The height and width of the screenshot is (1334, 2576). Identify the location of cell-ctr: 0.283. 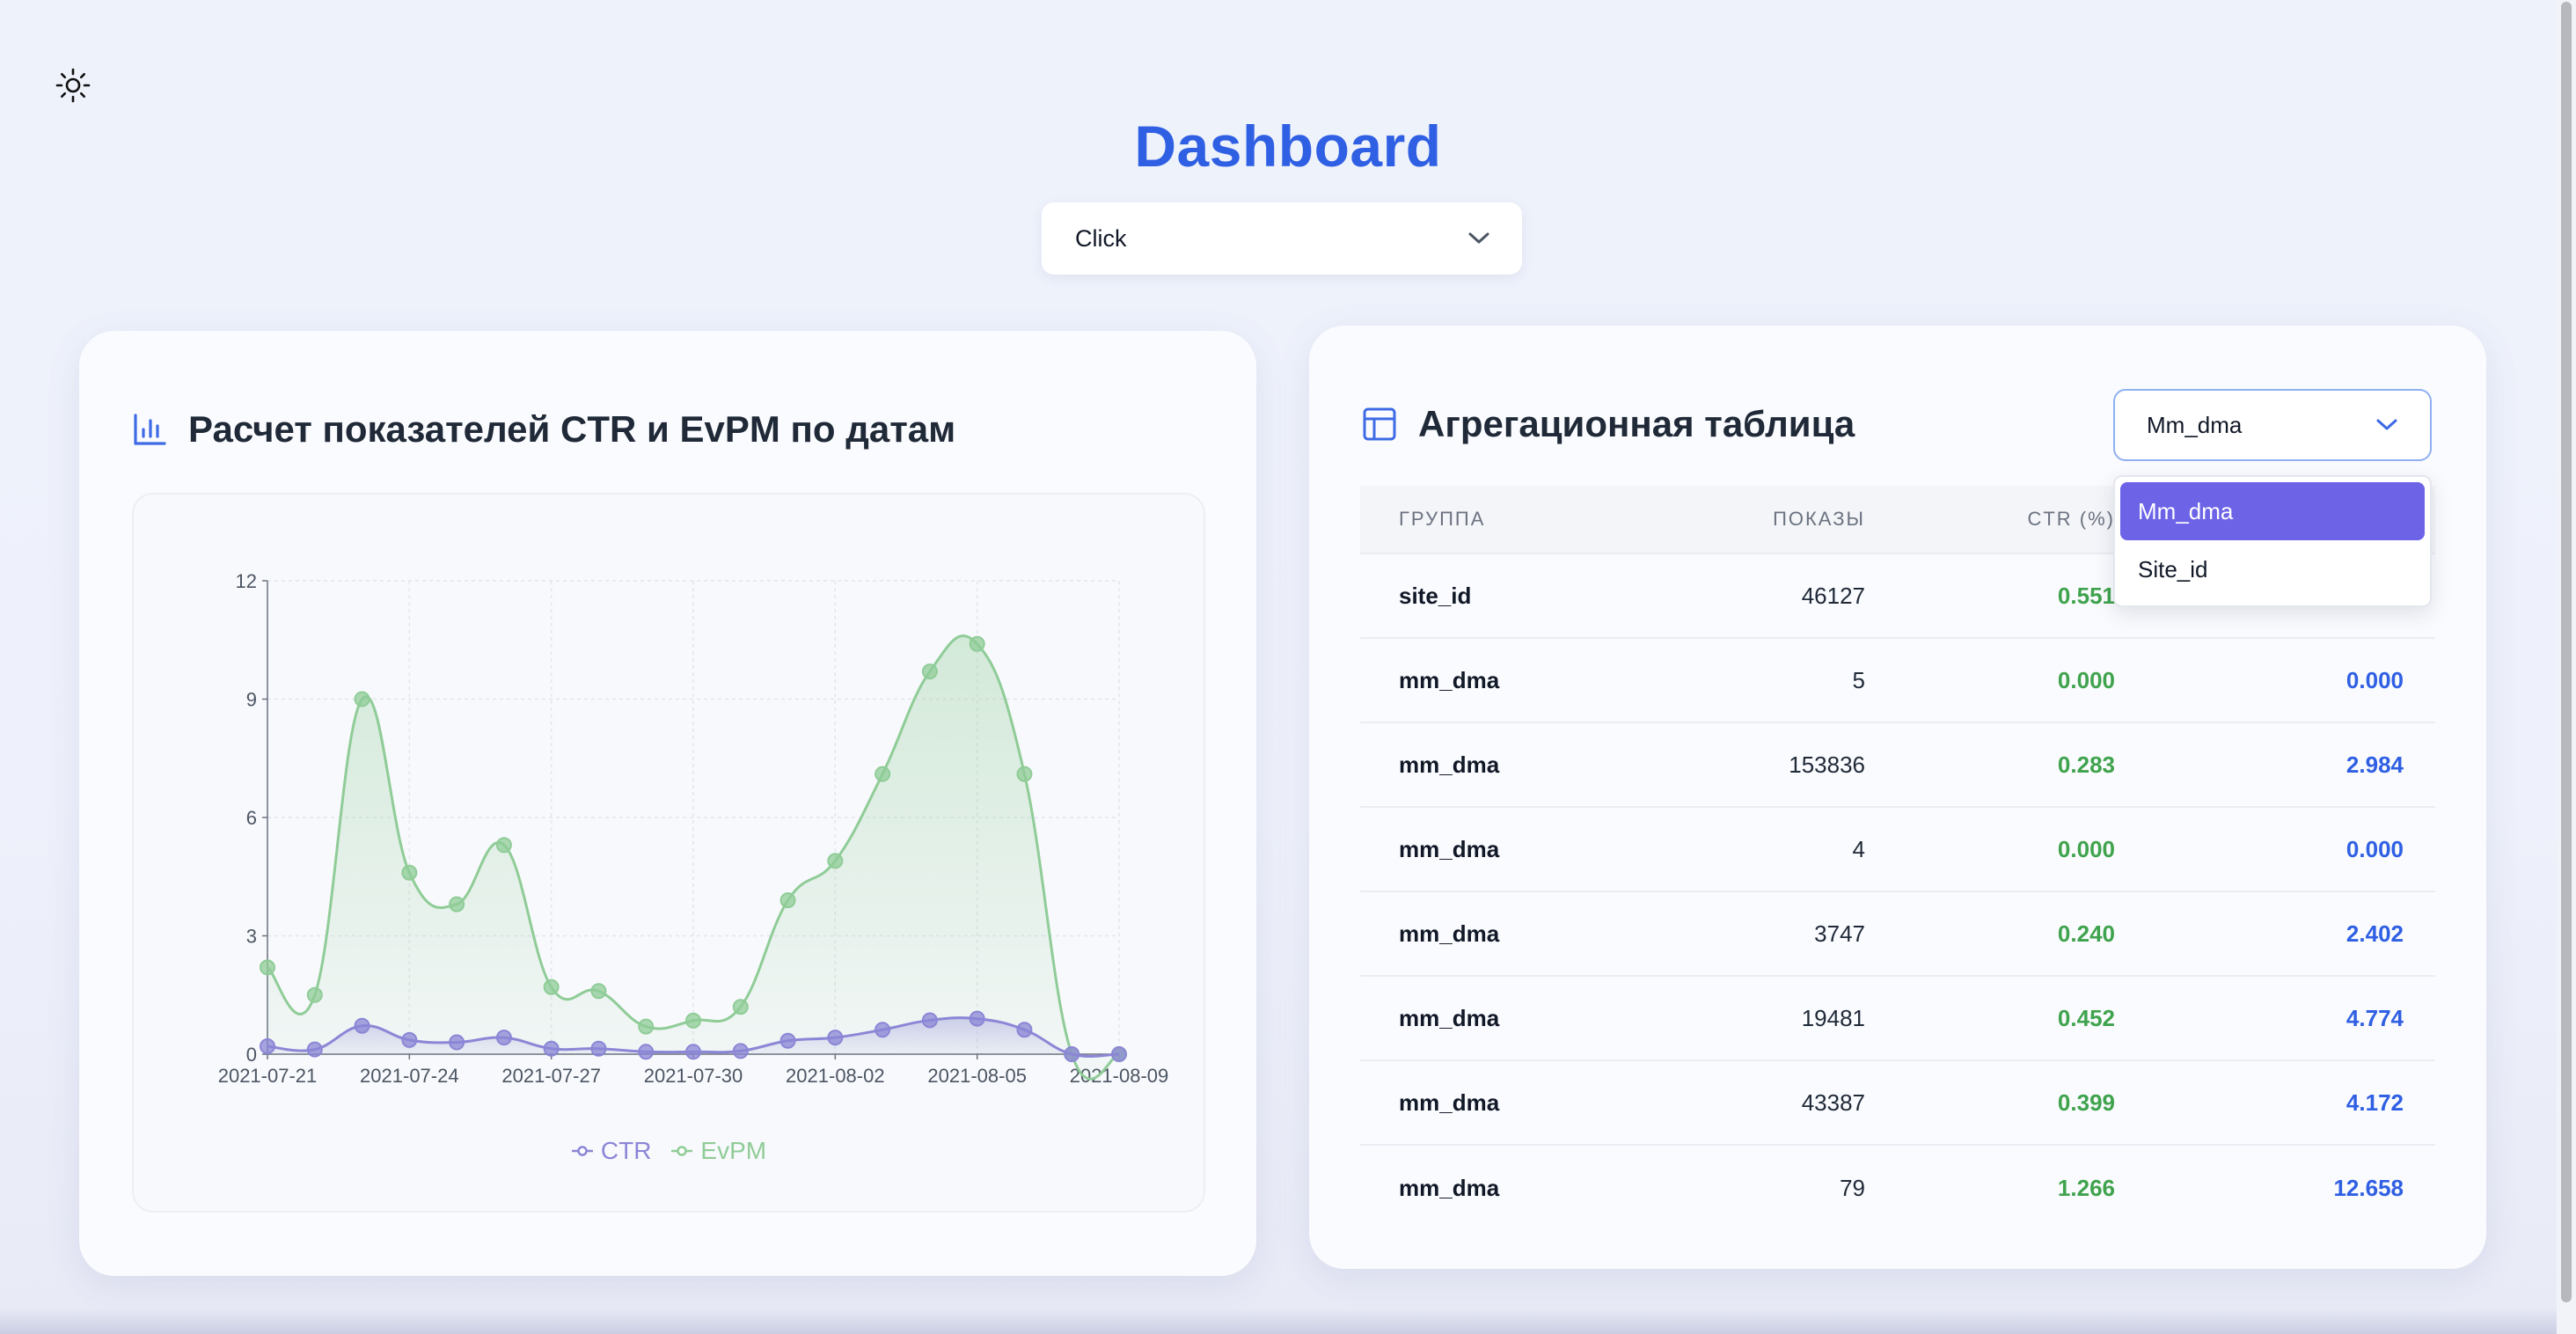
(2086, 764).